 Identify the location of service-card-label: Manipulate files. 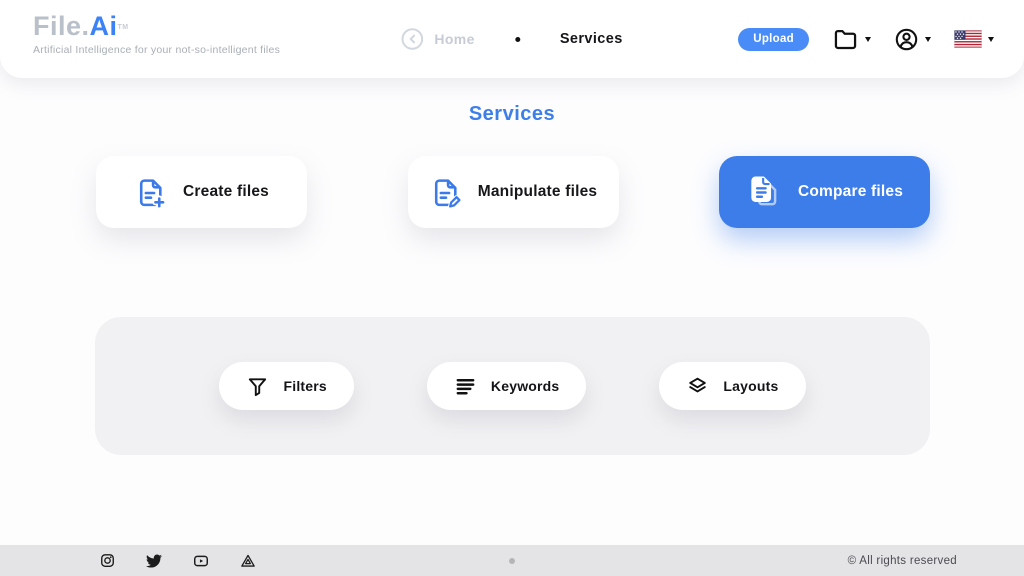
(537, 191).